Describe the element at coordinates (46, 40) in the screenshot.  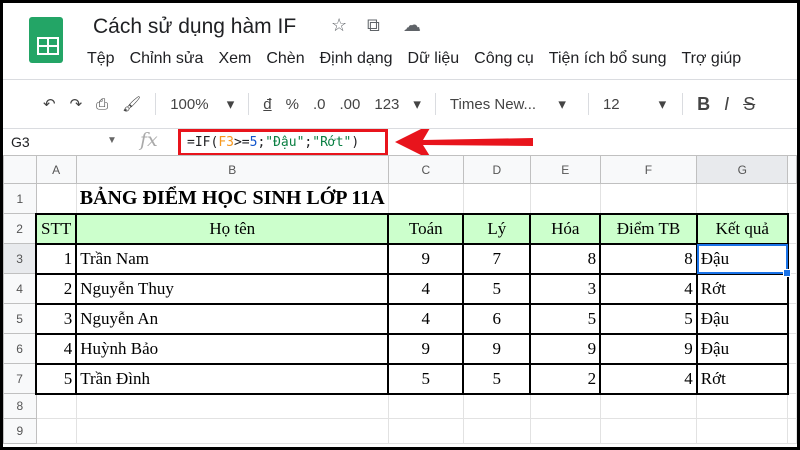
I see `sheets-logo-icon` at that location.